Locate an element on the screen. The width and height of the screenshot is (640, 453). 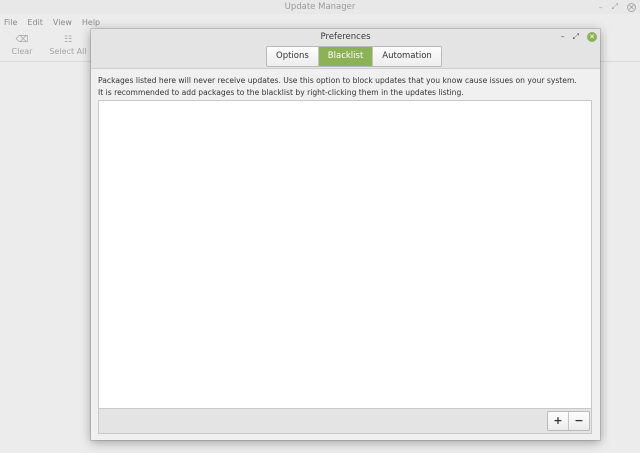
update-manager-titlebar: Update Manager is located at coordinates (320, 7).